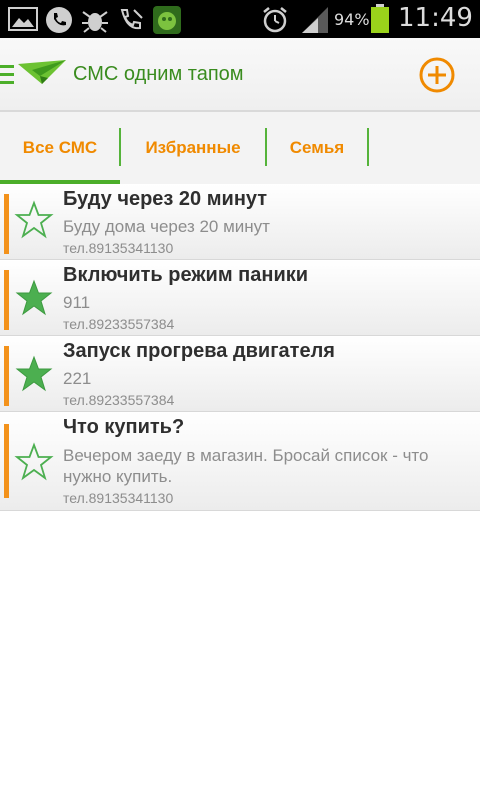  Describe the element at coordinates (42, 72) in the screenshot. I see `paper-plane-logo-icon` at that location.